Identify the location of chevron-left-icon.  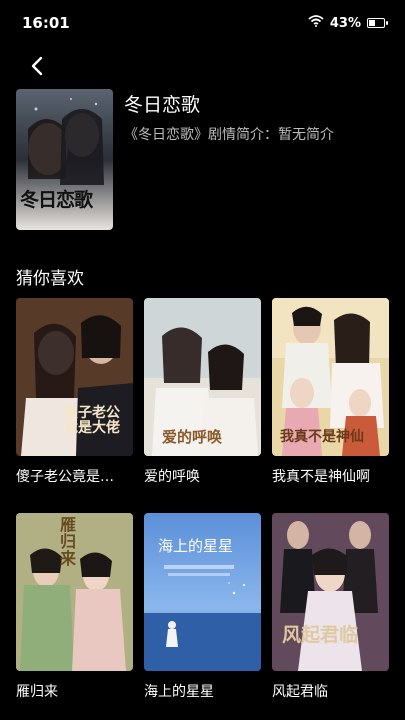
(37, 66).